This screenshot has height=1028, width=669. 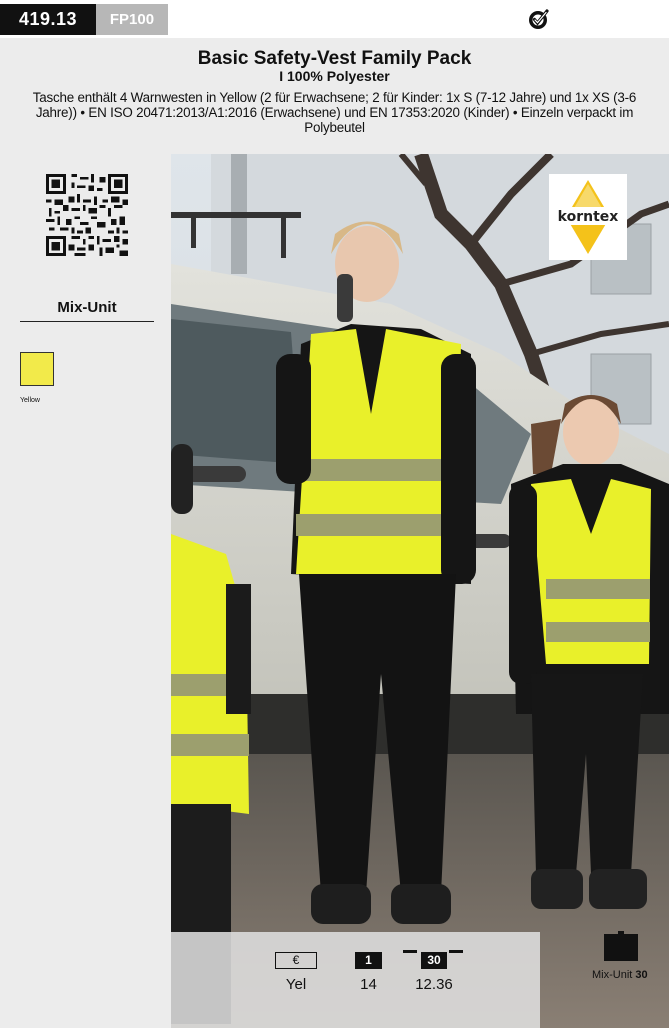 I want to click on korntex-logo-text: korntex, so click(x=588, y=217).